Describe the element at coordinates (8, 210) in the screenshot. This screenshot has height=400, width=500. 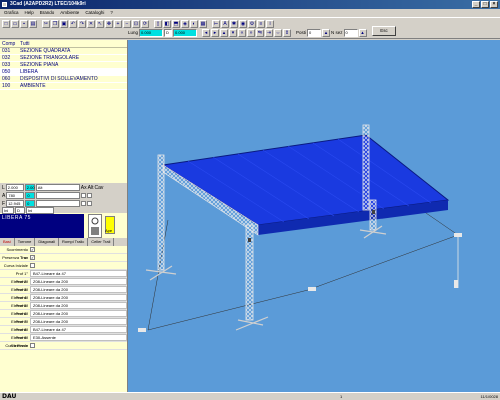
I see `param-ini-field: Ini` at that location.